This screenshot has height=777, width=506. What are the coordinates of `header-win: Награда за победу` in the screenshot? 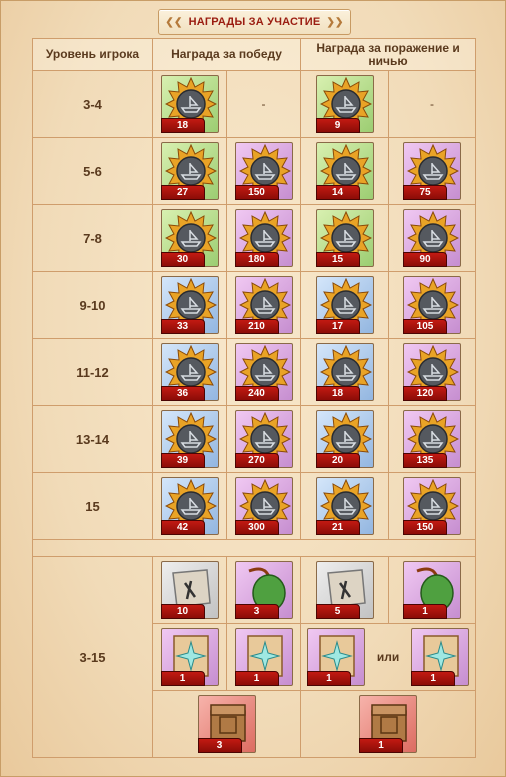 It's located at (226, 54).